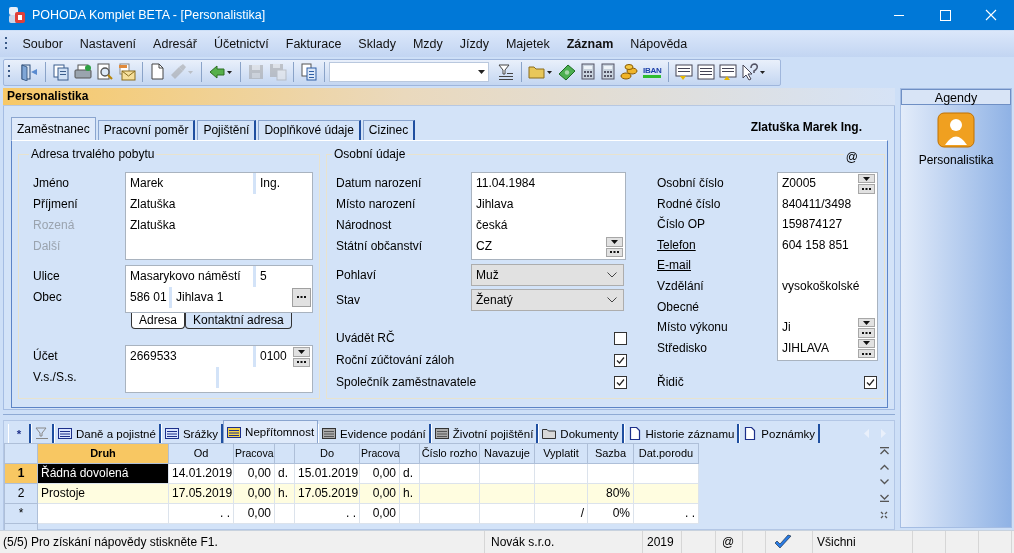  What do you see at coordinates (192, 433) in the screenshot?
I see `tab: Srážky` at bounding box center [192, 433].